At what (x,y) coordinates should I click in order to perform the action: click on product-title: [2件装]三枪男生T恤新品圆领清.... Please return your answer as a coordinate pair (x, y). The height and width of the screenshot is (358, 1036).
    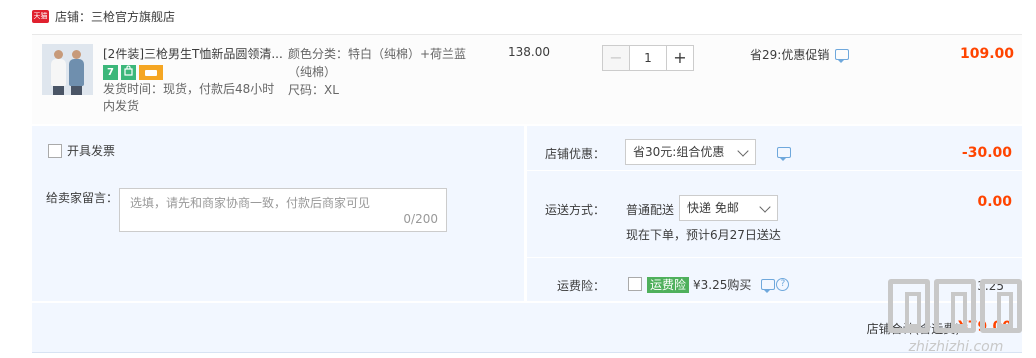
    Looking at the image, I should click on (193, 53).